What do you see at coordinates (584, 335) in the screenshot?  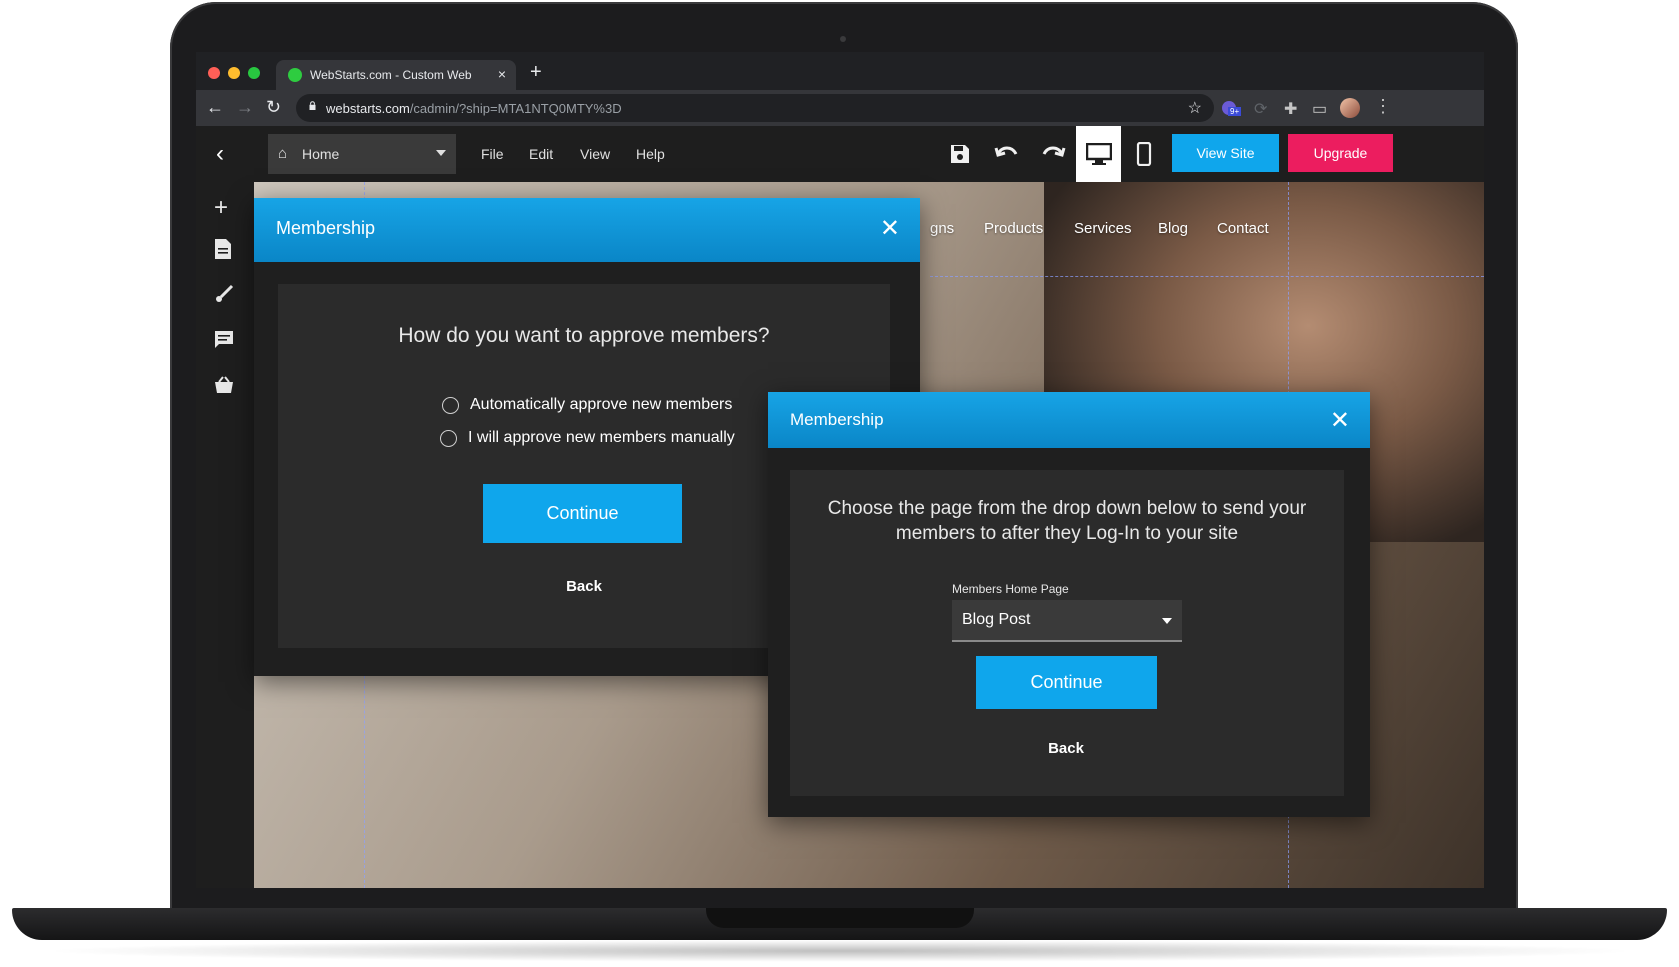 I see `approve-question: How do you want to approve members?` at bounding box center [584, 335].